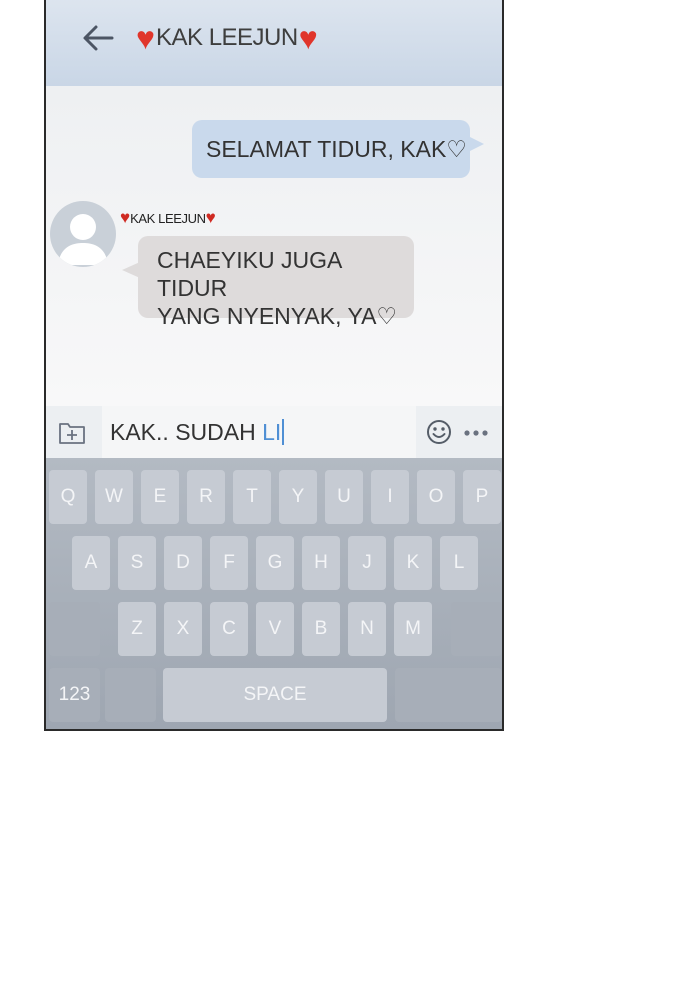  What do you see at coordinates (476, 629) in the screenshot?
I see `backspace-key` at bounding box center [476, 629].